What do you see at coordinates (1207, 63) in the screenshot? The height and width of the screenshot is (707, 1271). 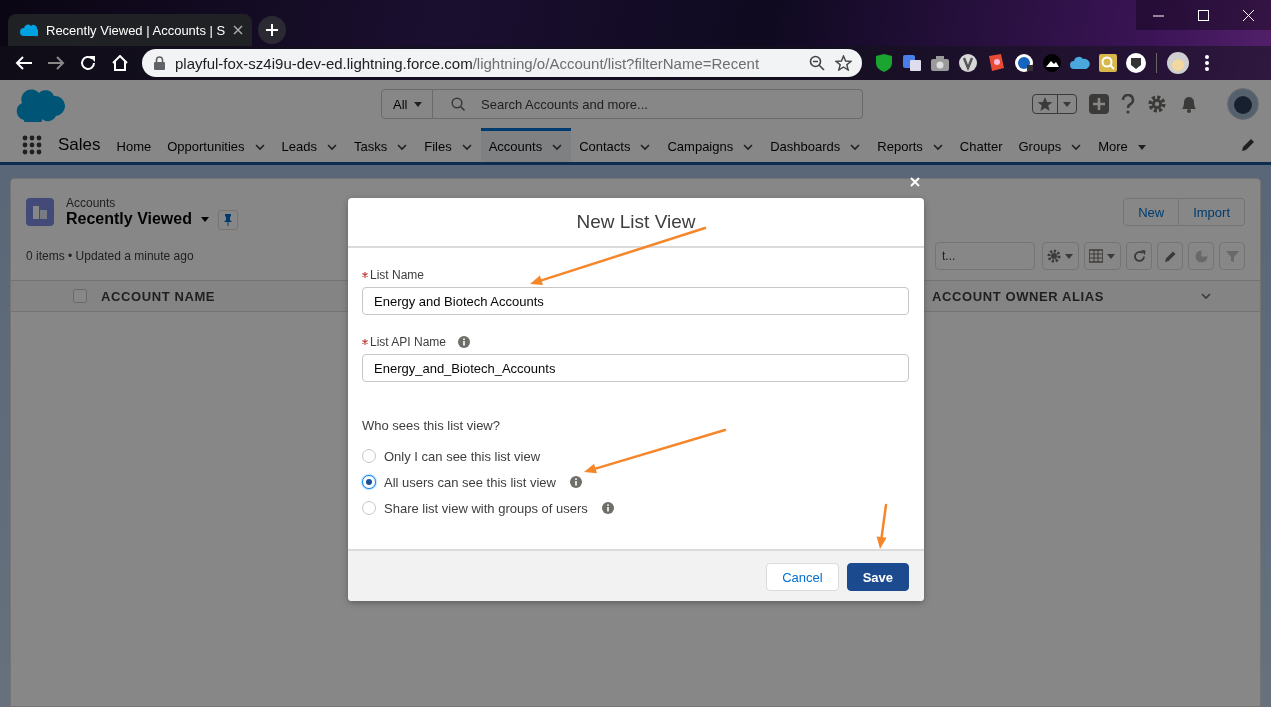 I see `menu-icon` at bounding box center [1207, 63].